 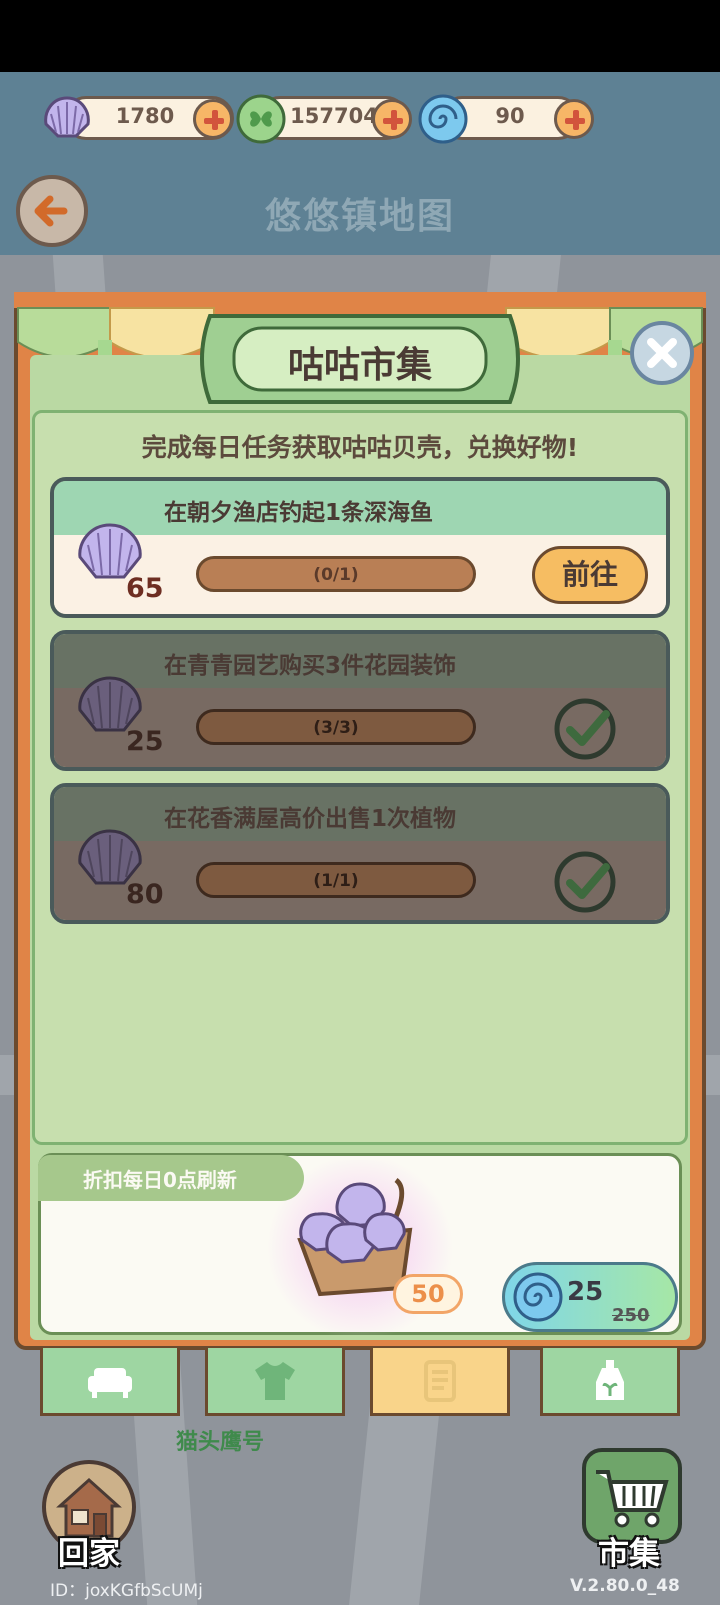 I want to click on task-card: 在花香满屋高价出售1次植物 80 (1/1), so click(x=360, y=853).